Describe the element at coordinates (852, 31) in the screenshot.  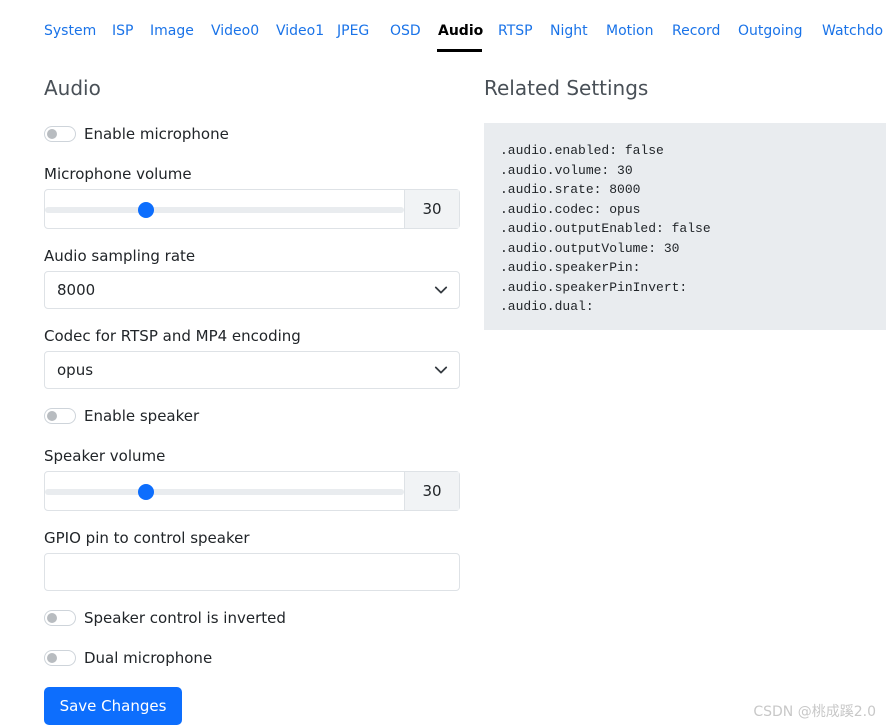
I see `tab-watchdog: Watchdo` at that location.